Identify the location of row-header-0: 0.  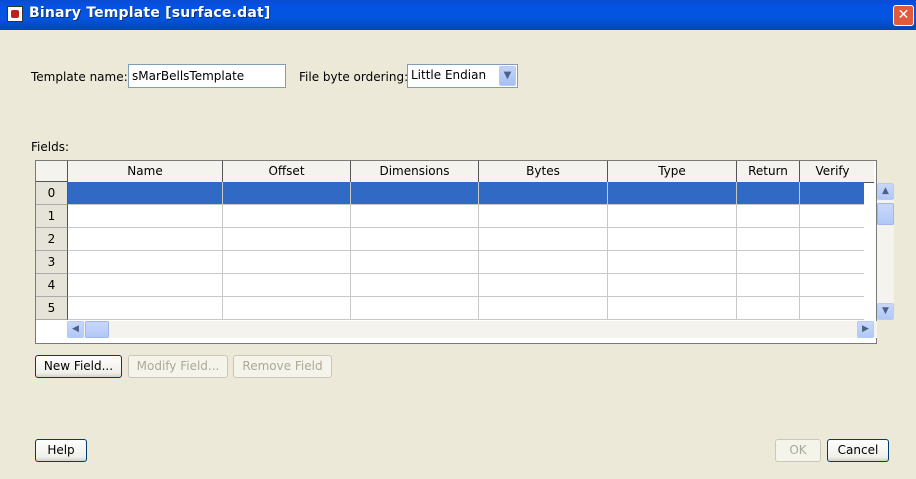
(52, 193).